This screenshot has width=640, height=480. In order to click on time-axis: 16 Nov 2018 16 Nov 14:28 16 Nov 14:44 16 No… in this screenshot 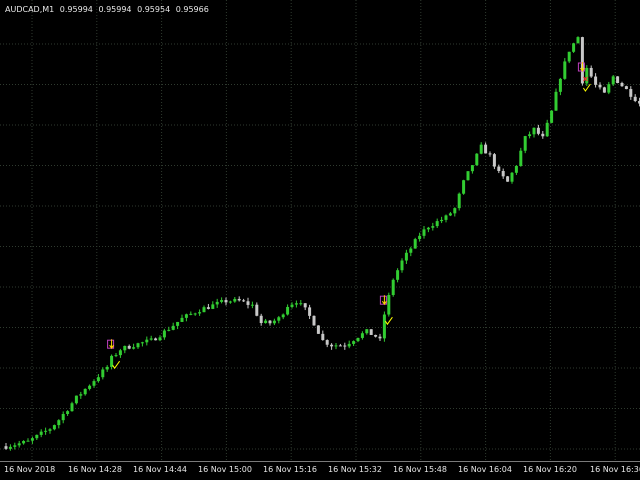, I will do `click(320, 471)`.